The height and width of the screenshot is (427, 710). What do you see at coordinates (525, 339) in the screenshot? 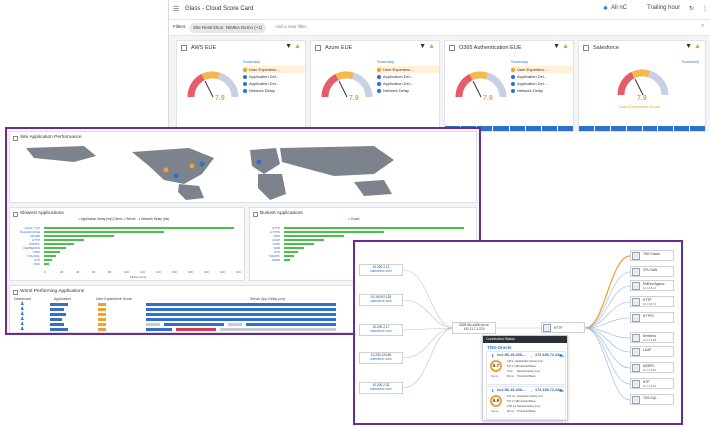
I see `popup-header: Connection Status` at bounding box center [525, 339].